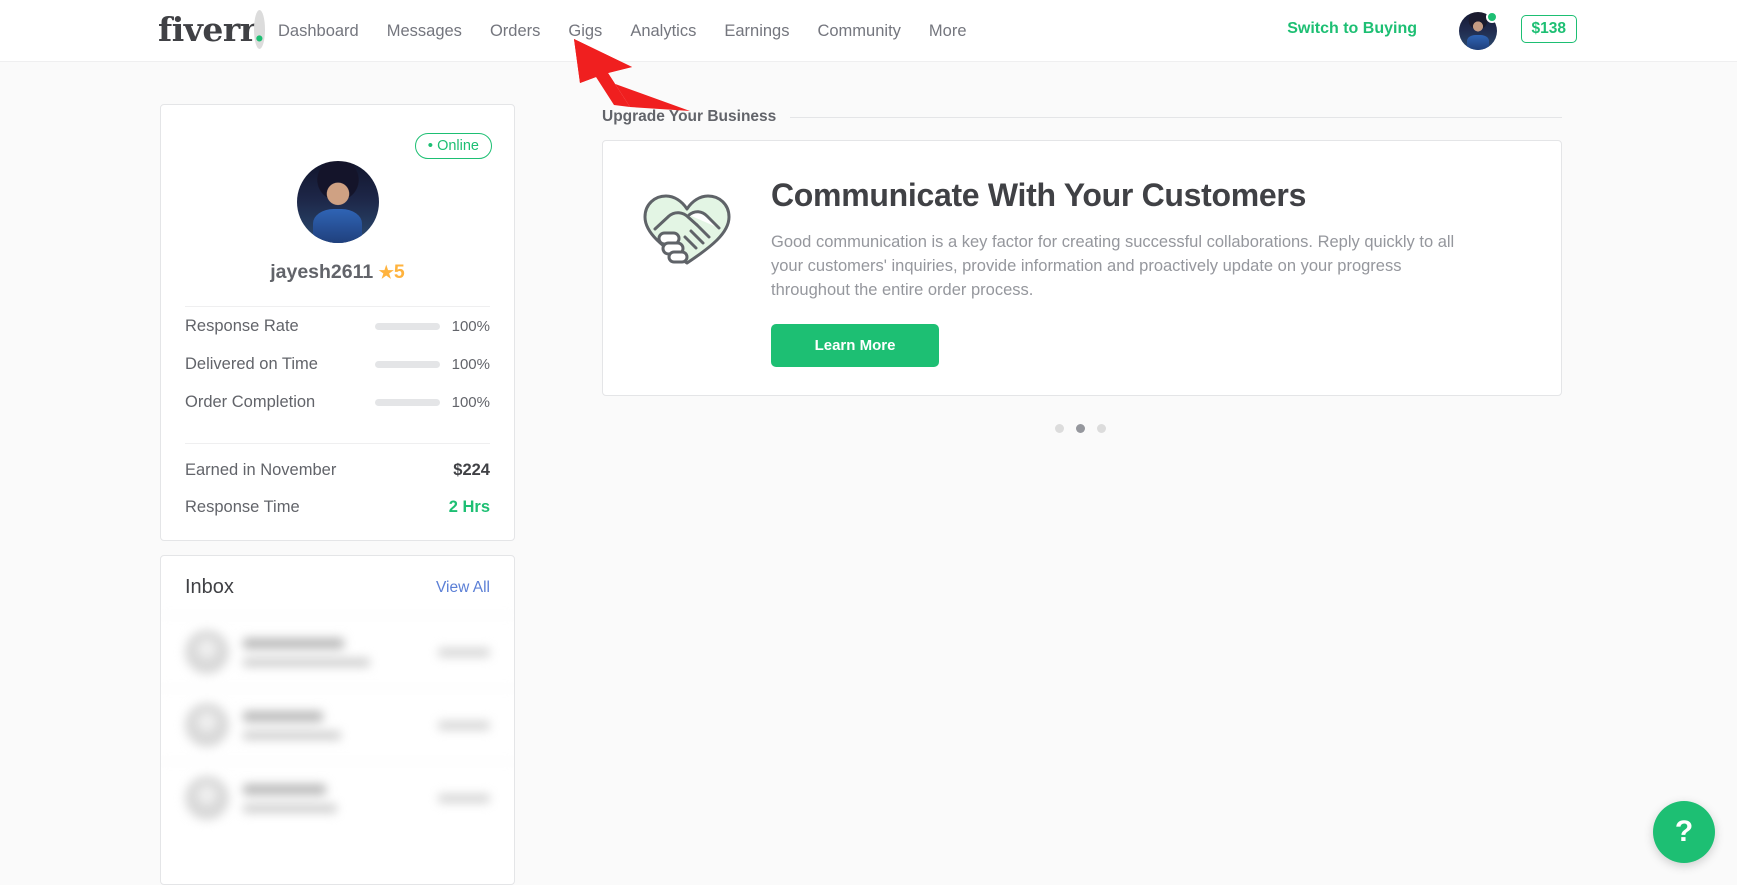 This screenshot has width=1737, height=885. Describe the element at coordinates (386, 272) in the screenshot. I see `star-icon: ★` at that location.